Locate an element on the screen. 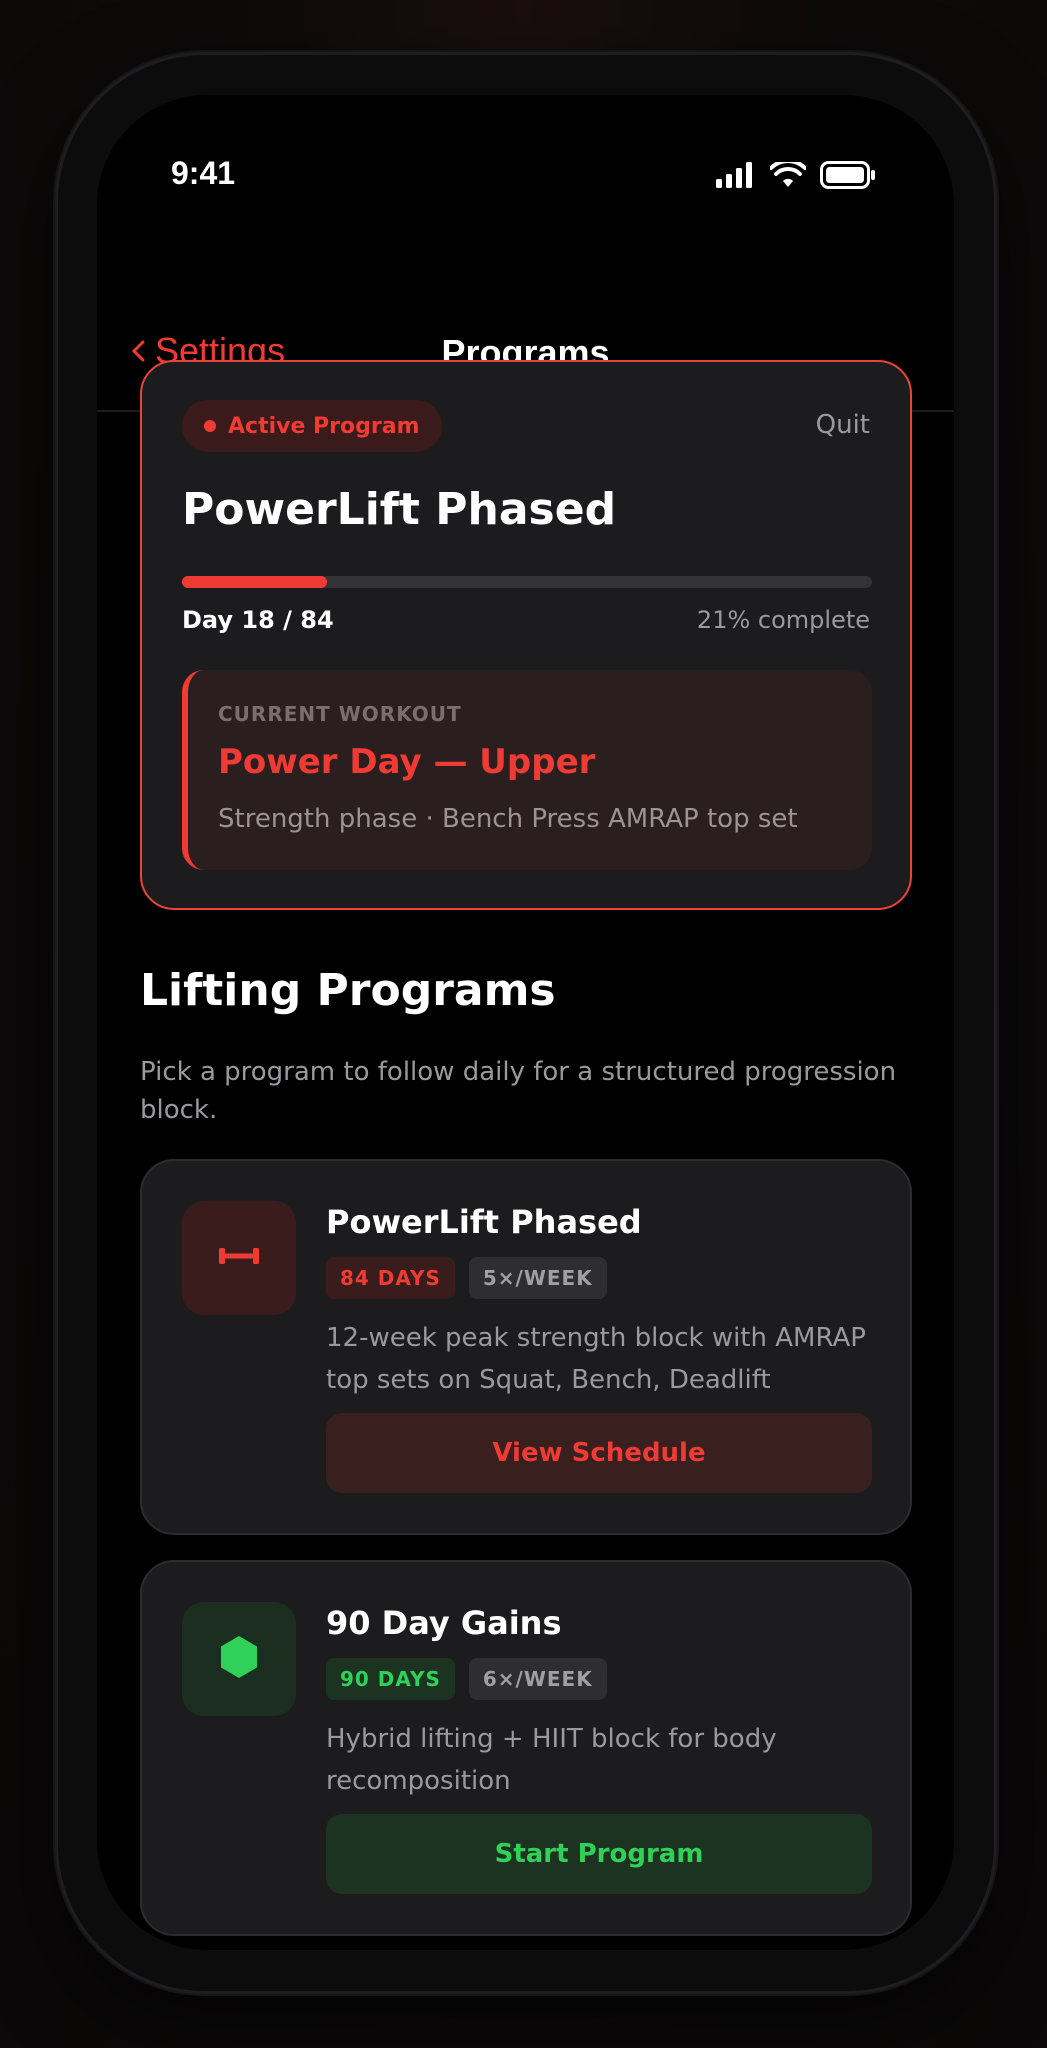 This screenshot has width=1047, height=2048. program-tags: 84 DAYS 5×/WEEK is located at coordinates (466, 1278).